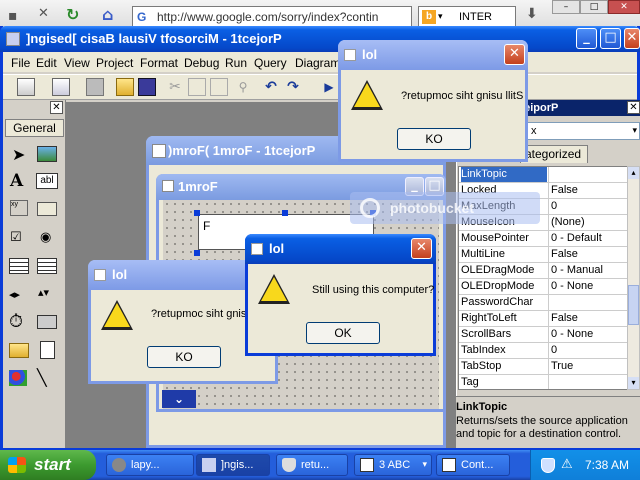 This screenshot has width=640, height=480. Describe the element at coordinates (43, 14) in the screenshot. I see `tab-close-icon: ✕` at that location.